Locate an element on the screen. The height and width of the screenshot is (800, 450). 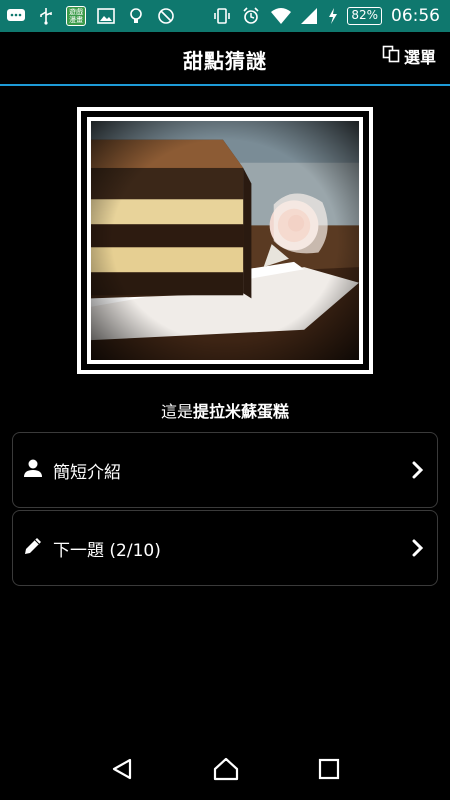
alarm-icon is located at coordinates (251, 16).